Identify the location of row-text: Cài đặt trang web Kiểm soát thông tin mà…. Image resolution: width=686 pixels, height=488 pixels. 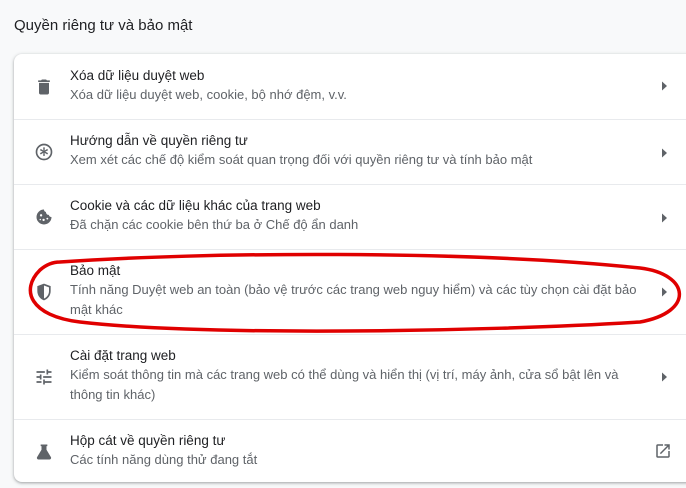
(360, 376).